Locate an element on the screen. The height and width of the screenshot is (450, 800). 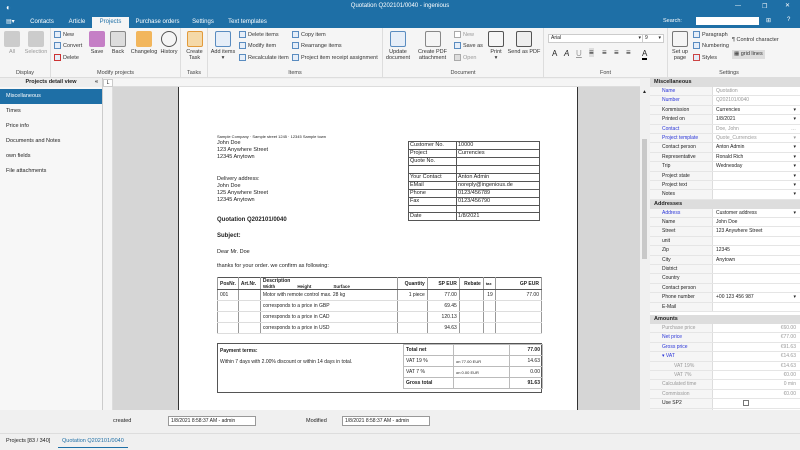
property-row: VAT 19% €14.63 is located at coordinates (725, 366).